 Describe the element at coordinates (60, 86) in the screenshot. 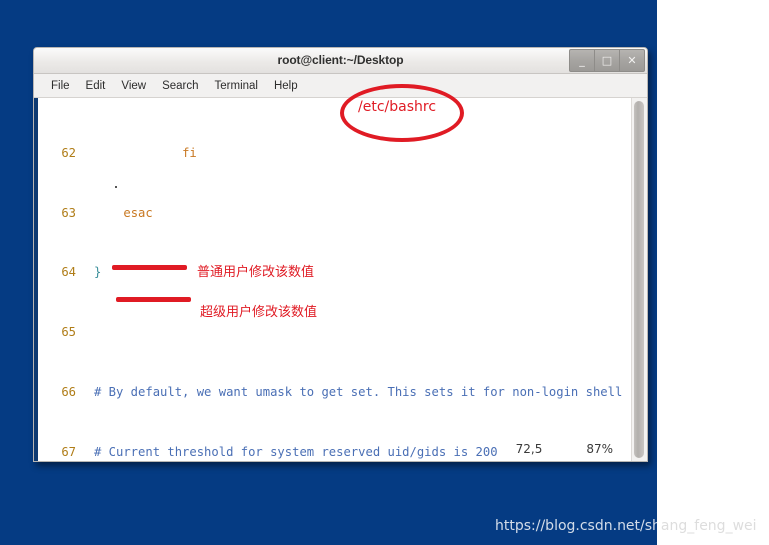

I see `menu-item-file: File` at that location.